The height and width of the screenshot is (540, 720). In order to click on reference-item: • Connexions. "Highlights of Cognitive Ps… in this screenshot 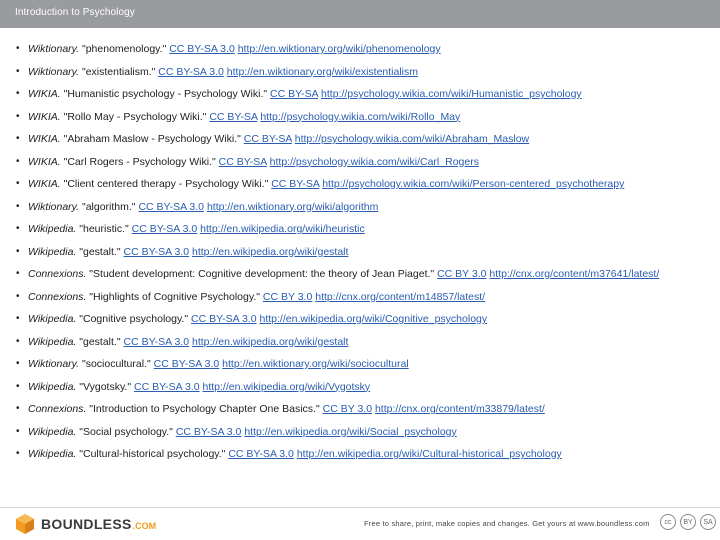, I will do `click(360, 297)`.